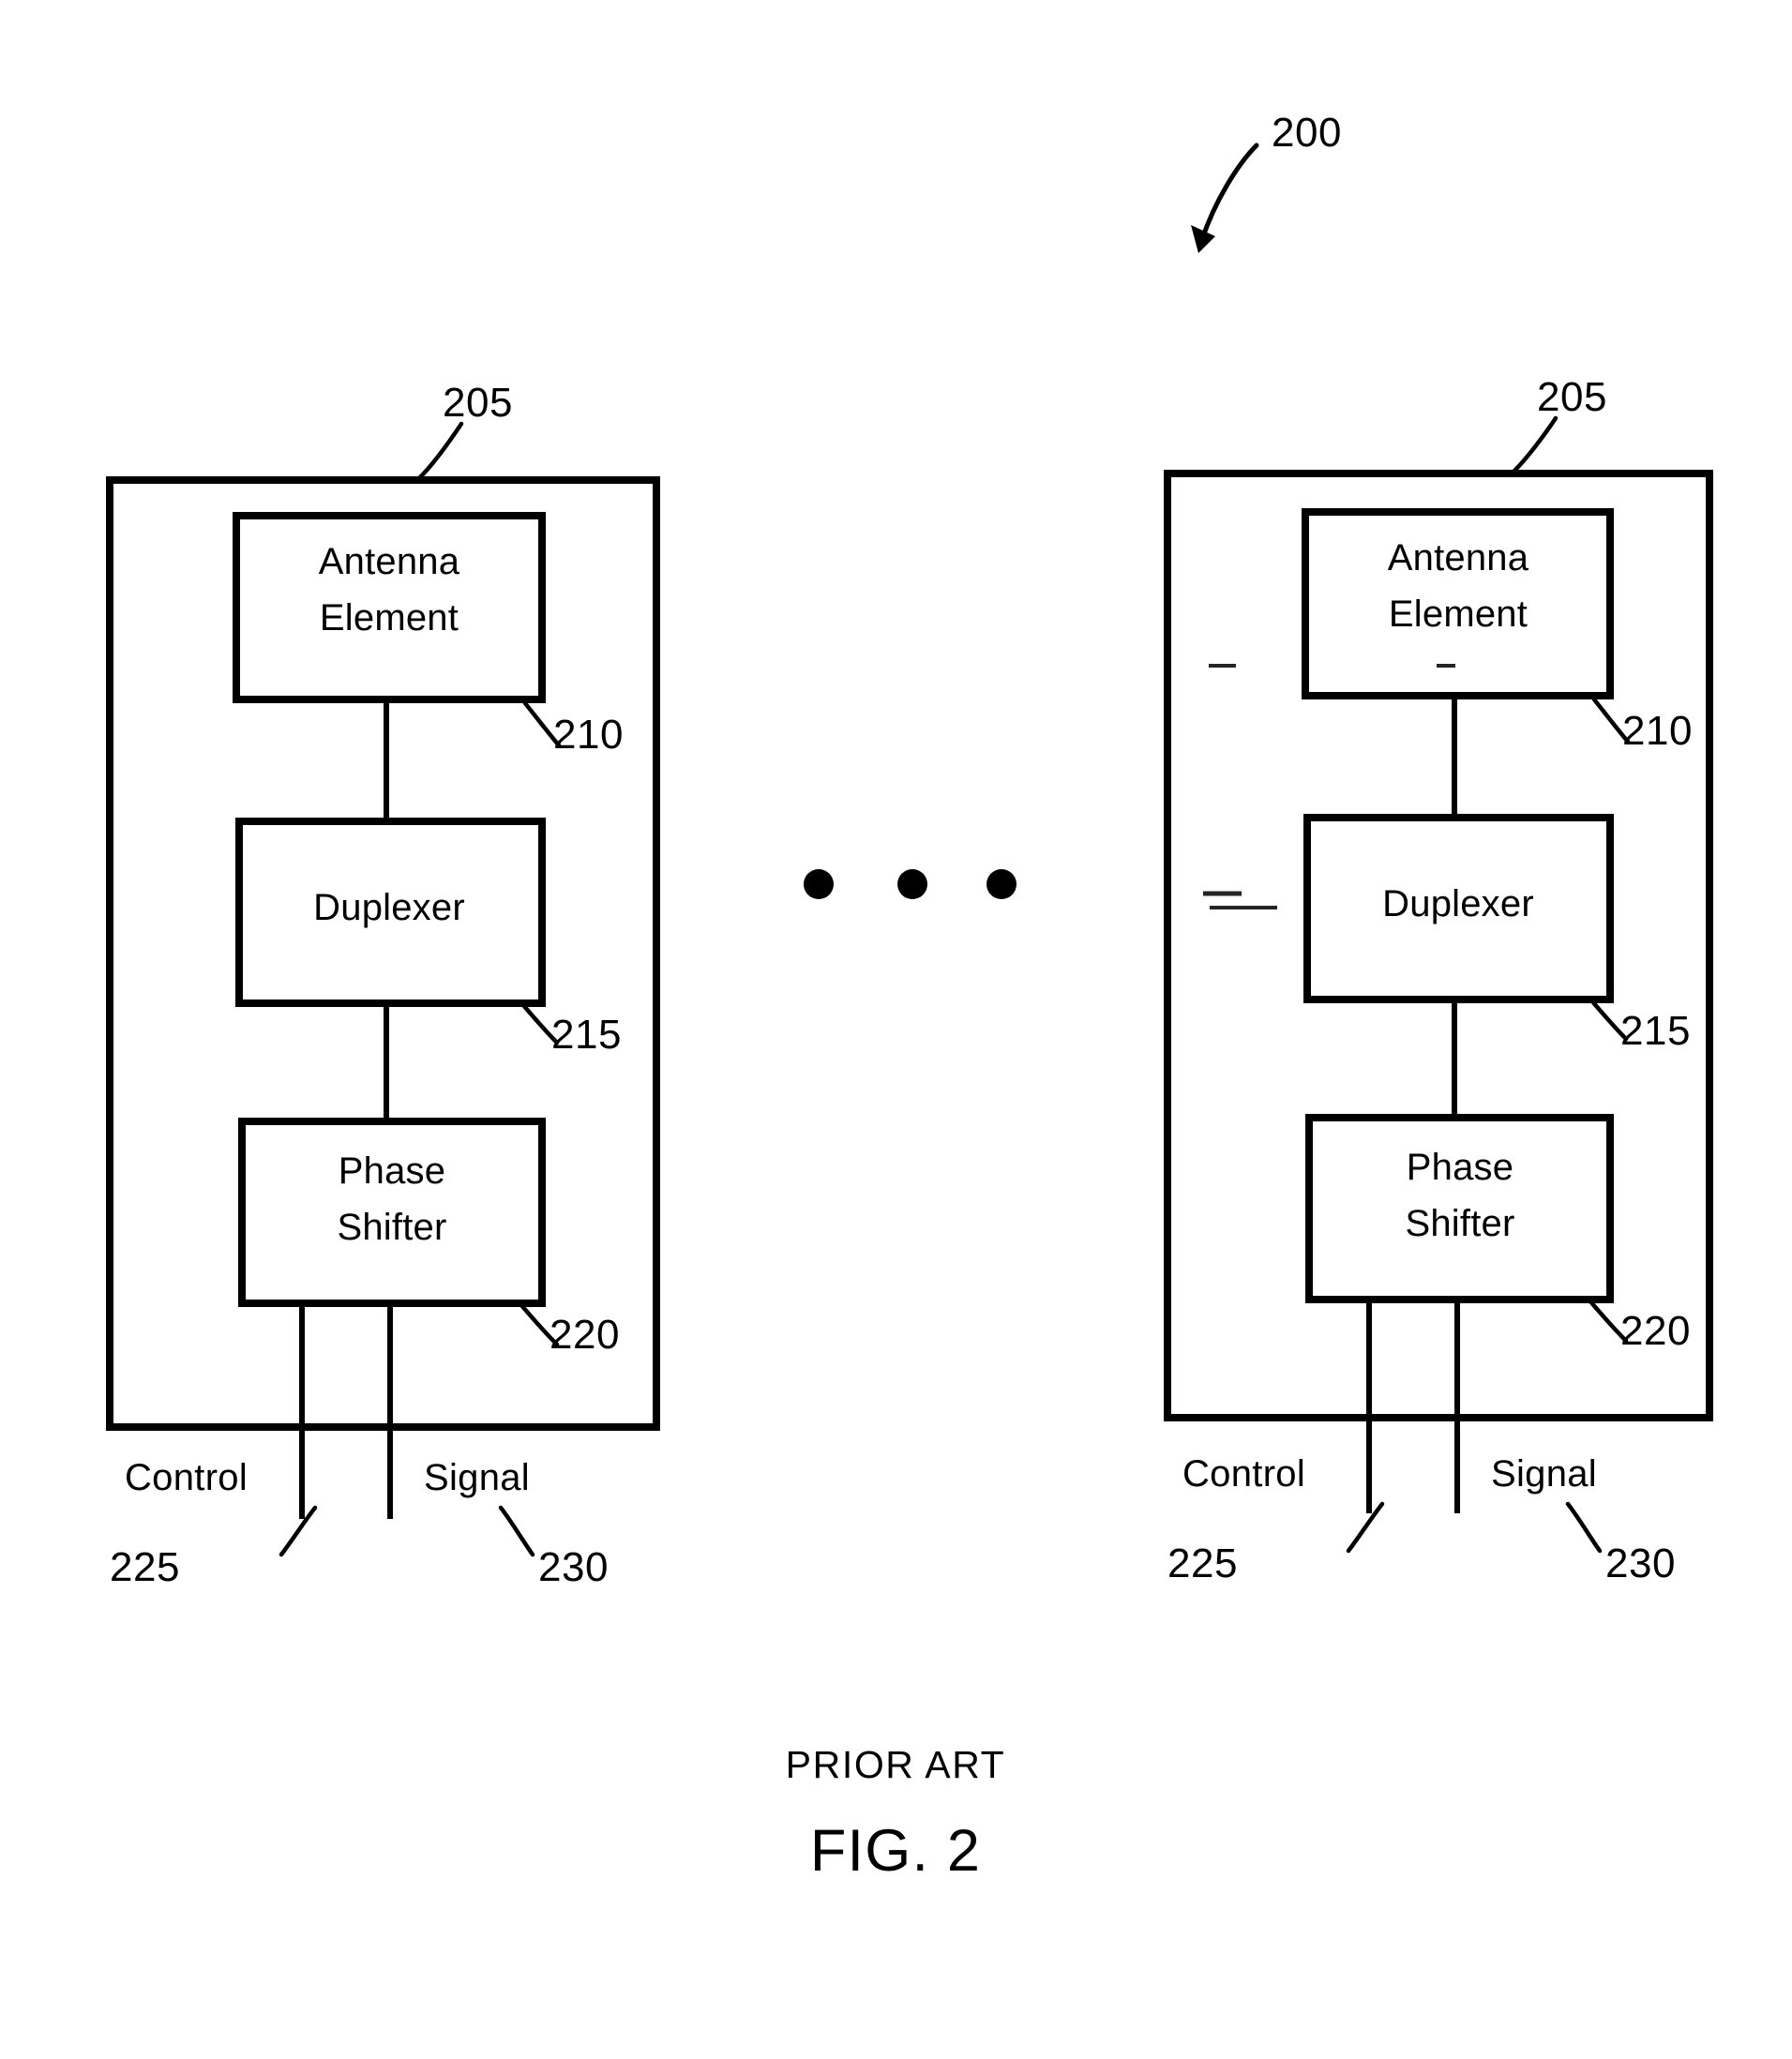 This screenshot has height=2059, width=1792. What do you see at coordinates (1244, 1474) in the screenshot?
I see `module-right-control-label: Control` at bounding box center [1244, 1474].